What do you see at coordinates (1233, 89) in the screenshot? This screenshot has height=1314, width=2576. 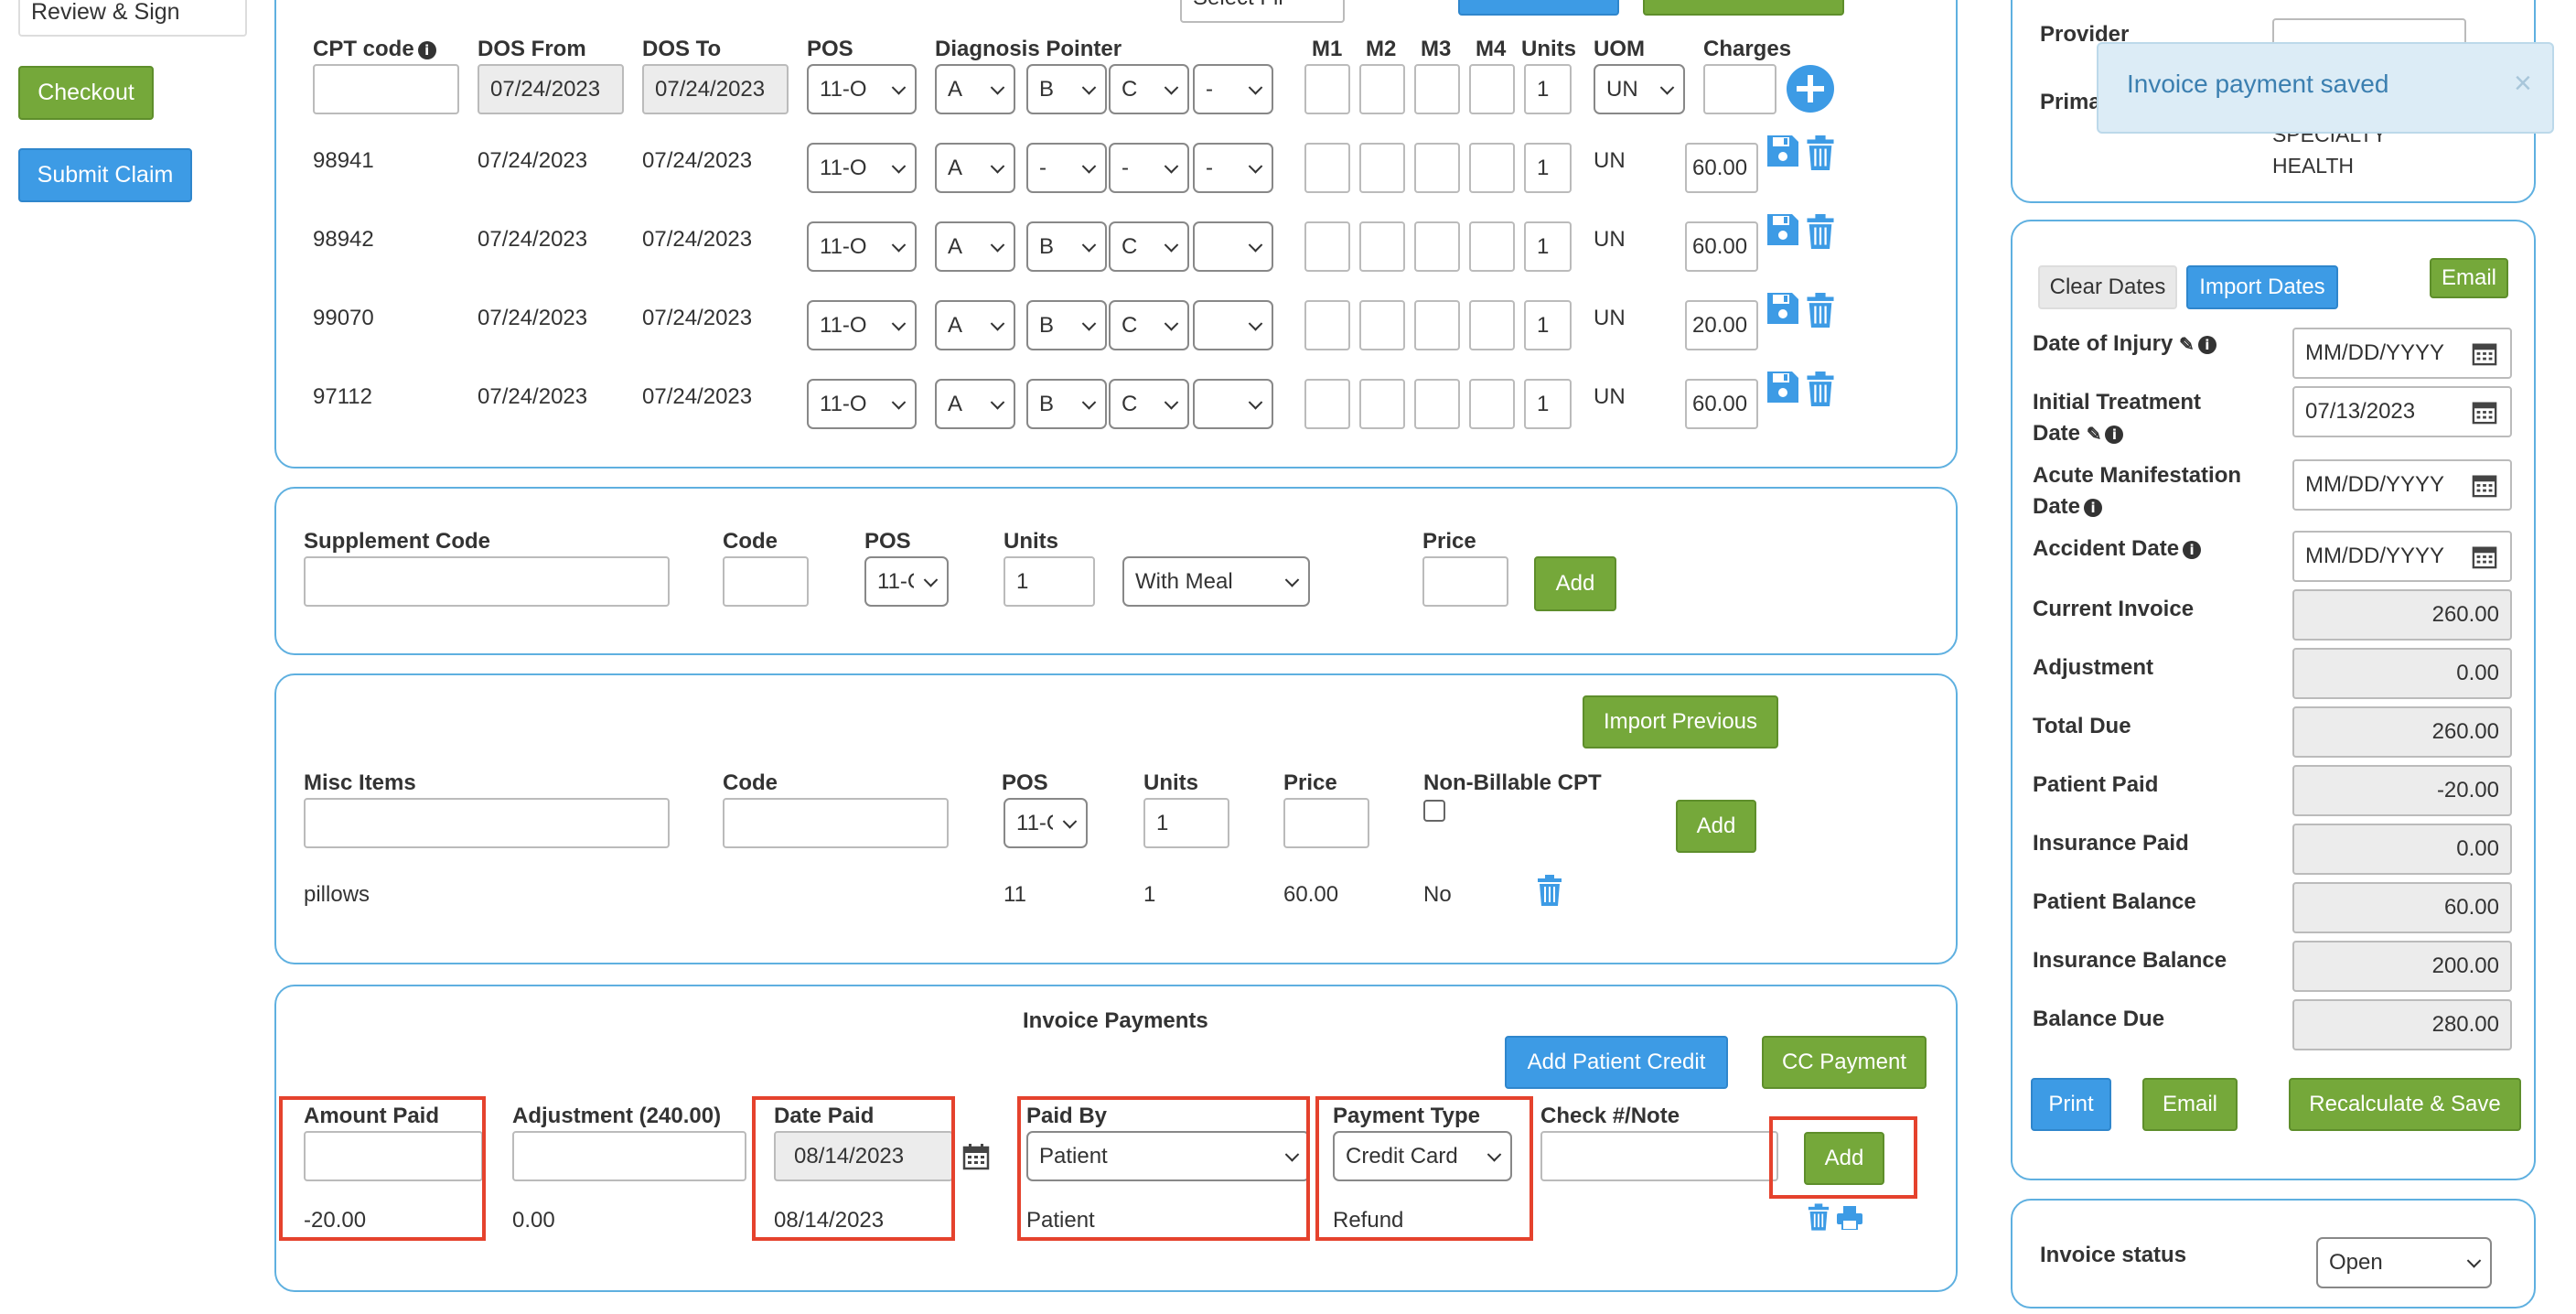 I see `diag-select-4: -` at bounding box center [1233, 89].